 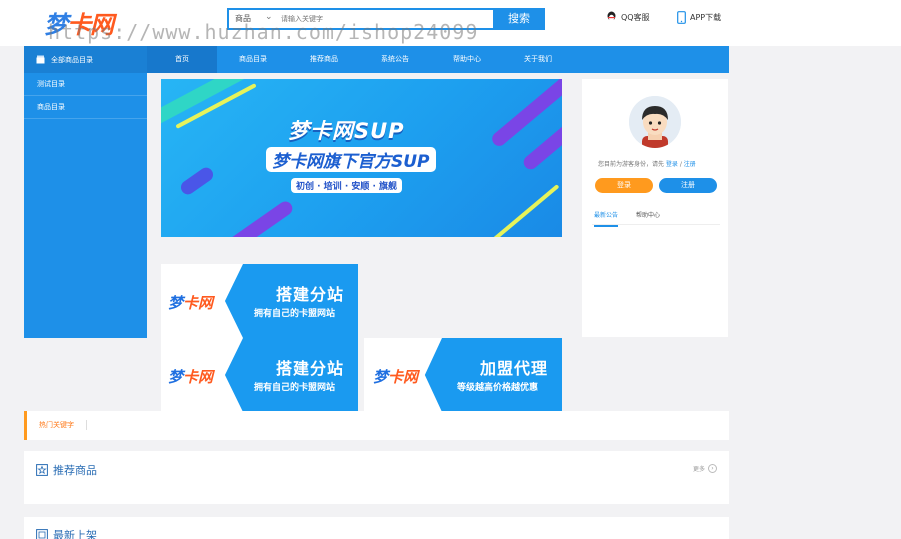 I want to click on chevron-down-icon: ⌄, so click(x=269, y=17).